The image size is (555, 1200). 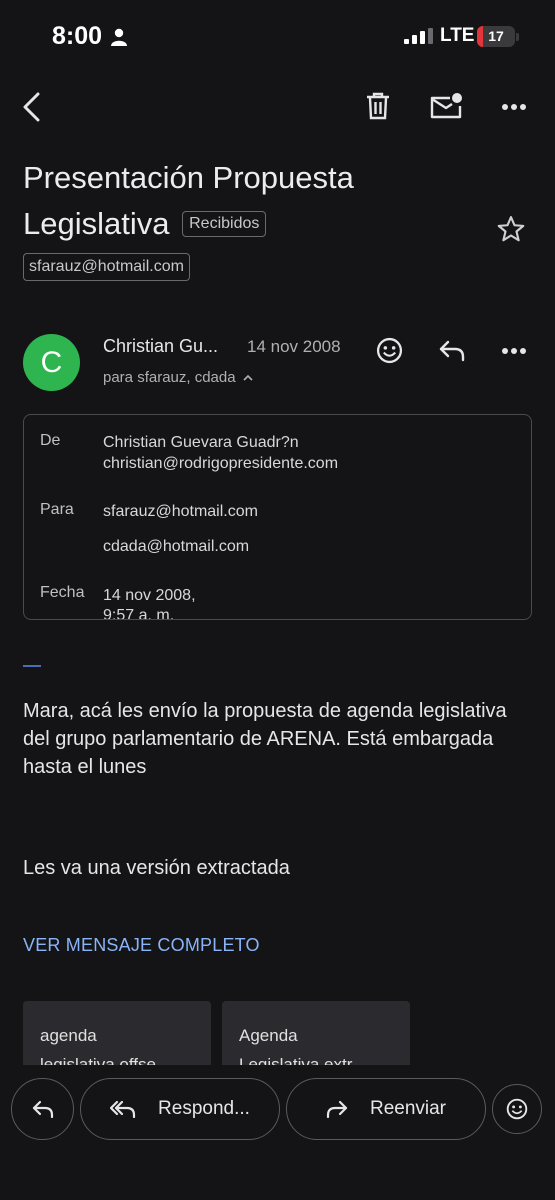 I want to click on battery-tip, so click(x=517, y=37).